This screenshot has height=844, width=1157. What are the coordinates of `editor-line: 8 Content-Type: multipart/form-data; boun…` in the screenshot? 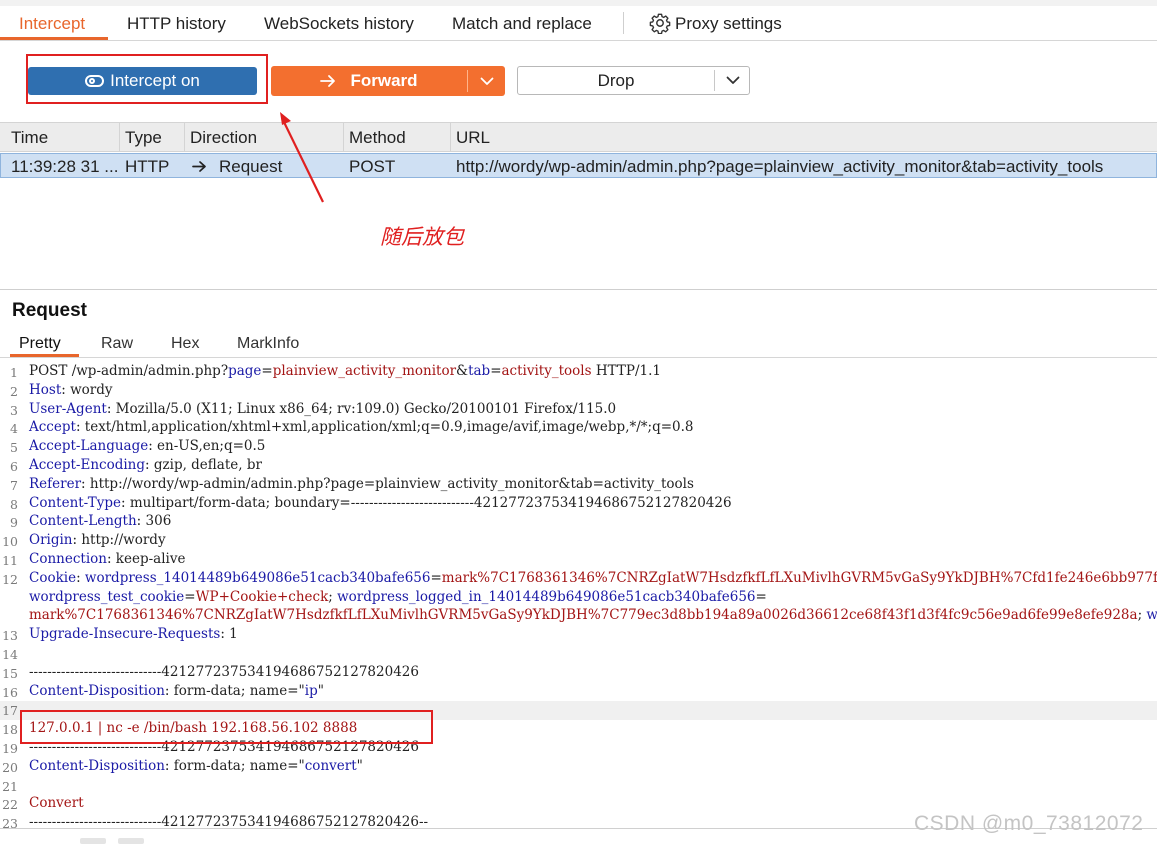 It's located at (578, 504).